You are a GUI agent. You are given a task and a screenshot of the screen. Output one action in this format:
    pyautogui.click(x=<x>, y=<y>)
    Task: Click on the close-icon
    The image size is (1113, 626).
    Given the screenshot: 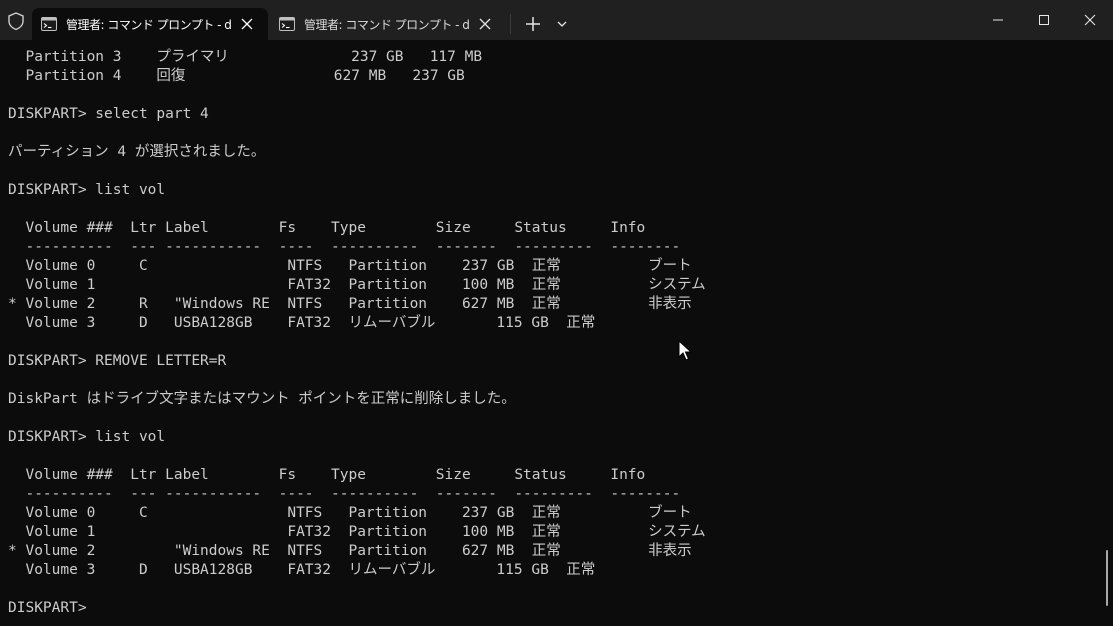 What is the action you would take?
    pyautogui.click(x=1090, y=20)
    